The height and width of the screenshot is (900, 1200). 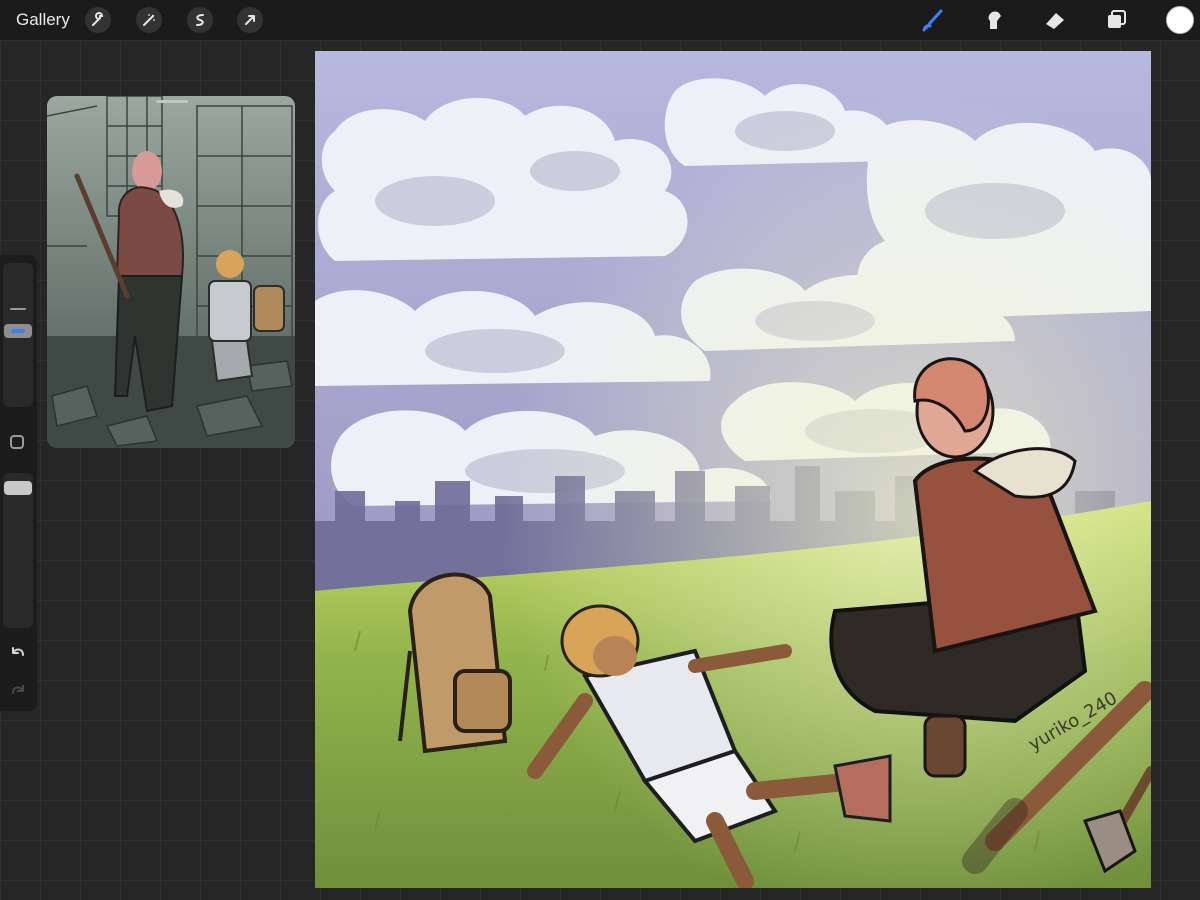 I want to click on redo-arrow-icon, so click(x=18, y=689).